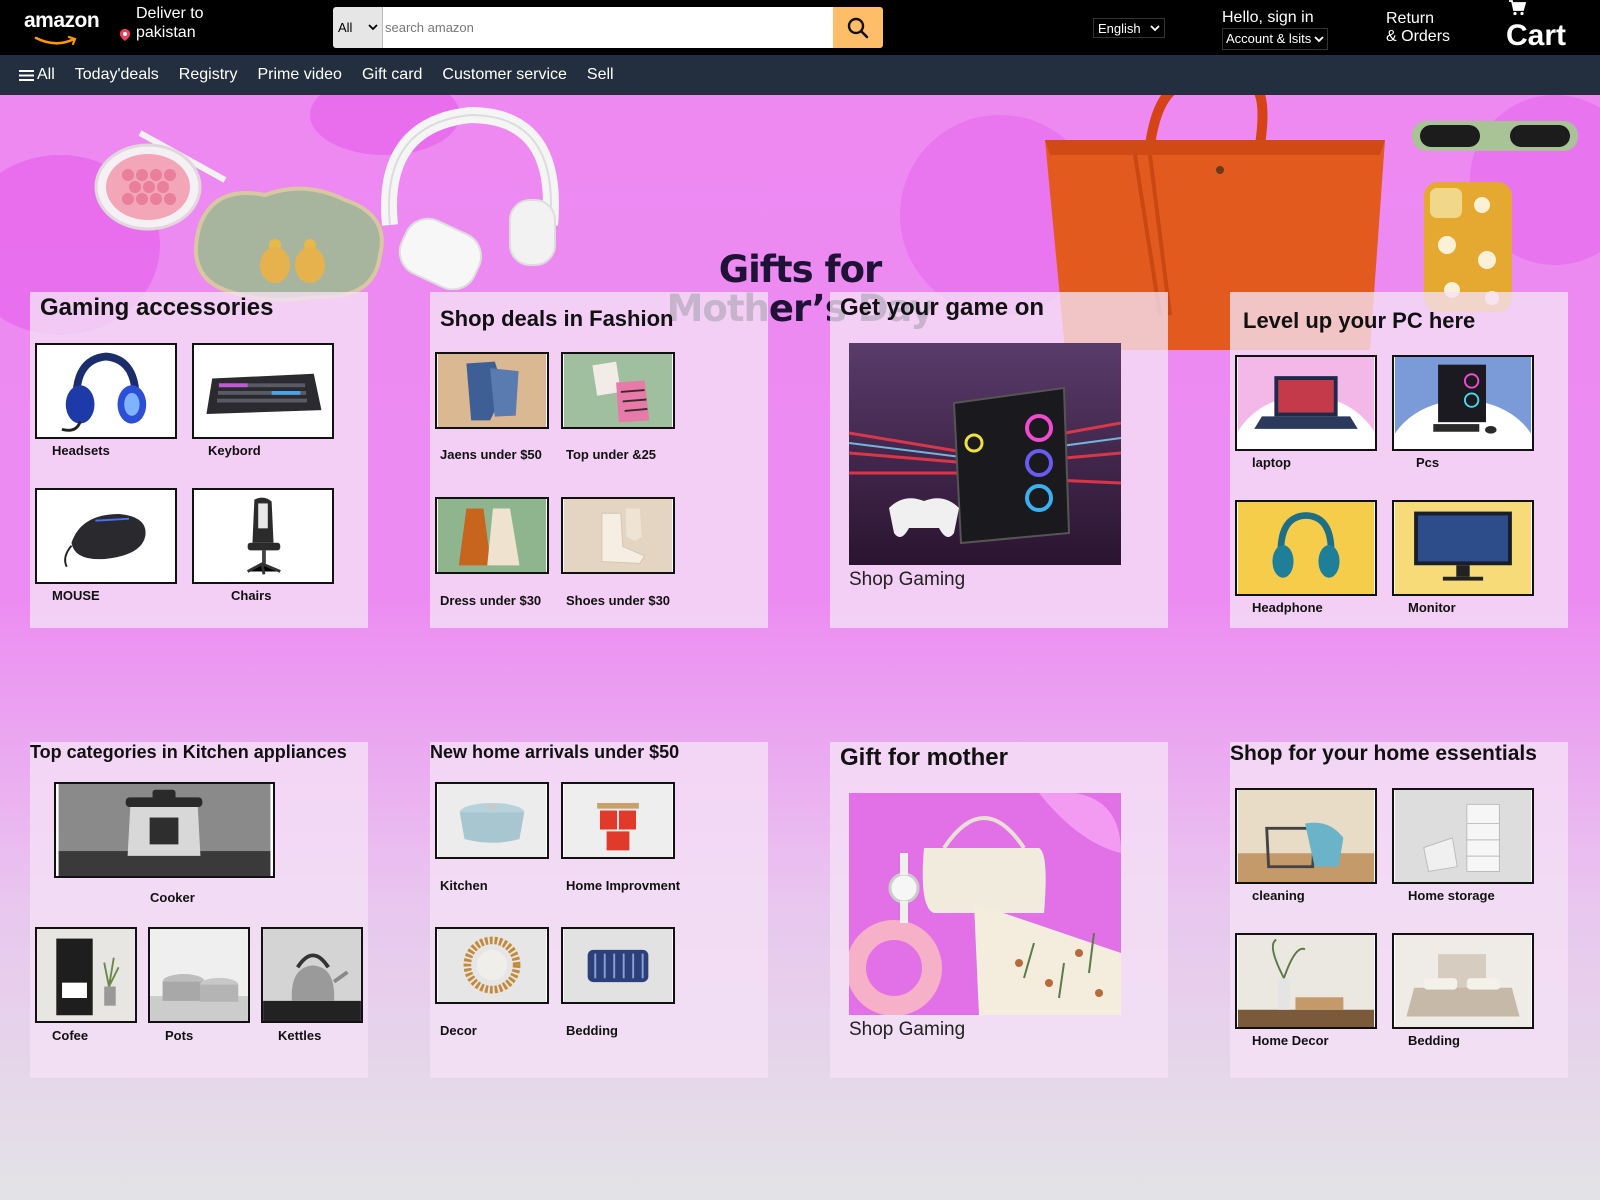 Image resolution: width=1600 pixels, height=1200 pixels. What do you see at coordinates (491, 454) in the screenshot?
I see `tile-label: Jaens under $50` at bounding box center [491, 454].